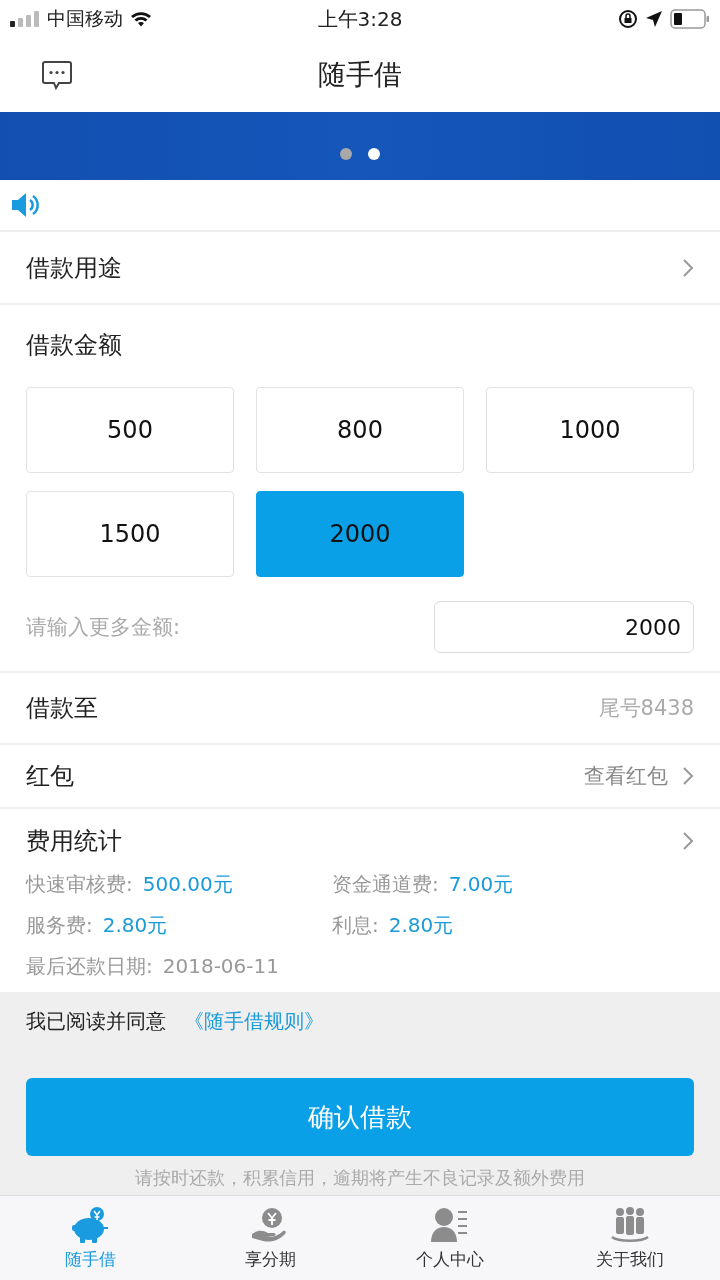  Describe the element at coordinates (360, 430) in the screenshot. I see `amount-option: 800` at that location.